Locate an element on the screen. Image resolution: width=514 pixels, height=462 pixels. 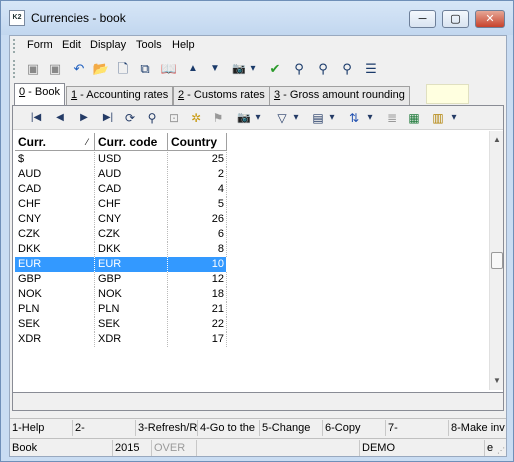
cell-curr: CNY is located at coordinates (55, 219).